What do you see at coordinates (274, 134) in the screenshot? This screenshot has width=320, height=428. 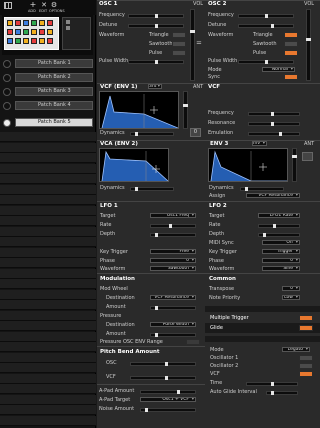 I see `vcf-emulation-slider` at bounding box center [274, 134].